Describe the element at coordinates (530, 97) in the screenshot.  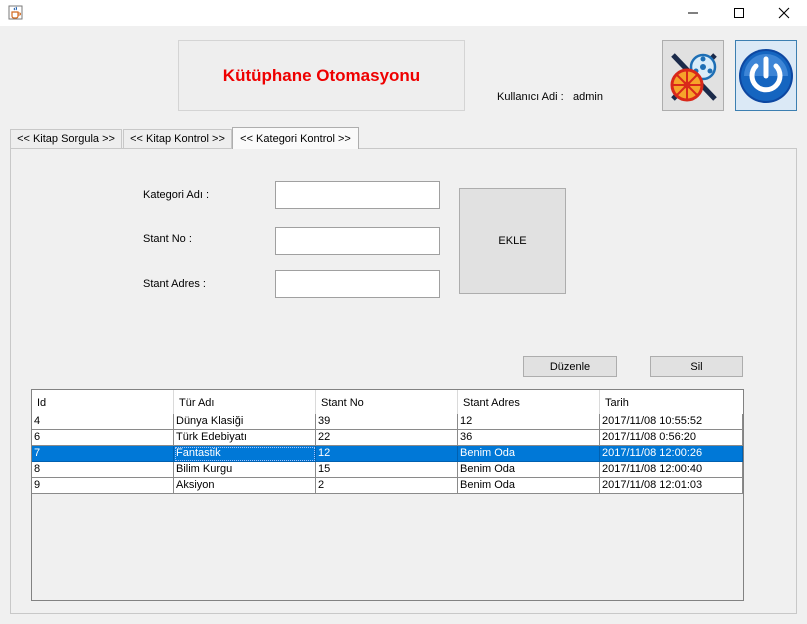
I see `username-label: Kullanıcı Adi :` at that location.